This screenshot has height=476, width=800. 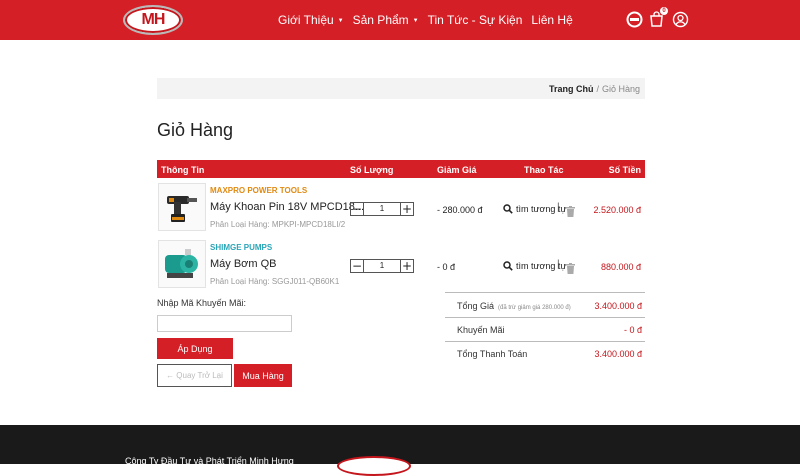 I want to click on nav-label: Liên Hệ, so click(x=552, y=20).